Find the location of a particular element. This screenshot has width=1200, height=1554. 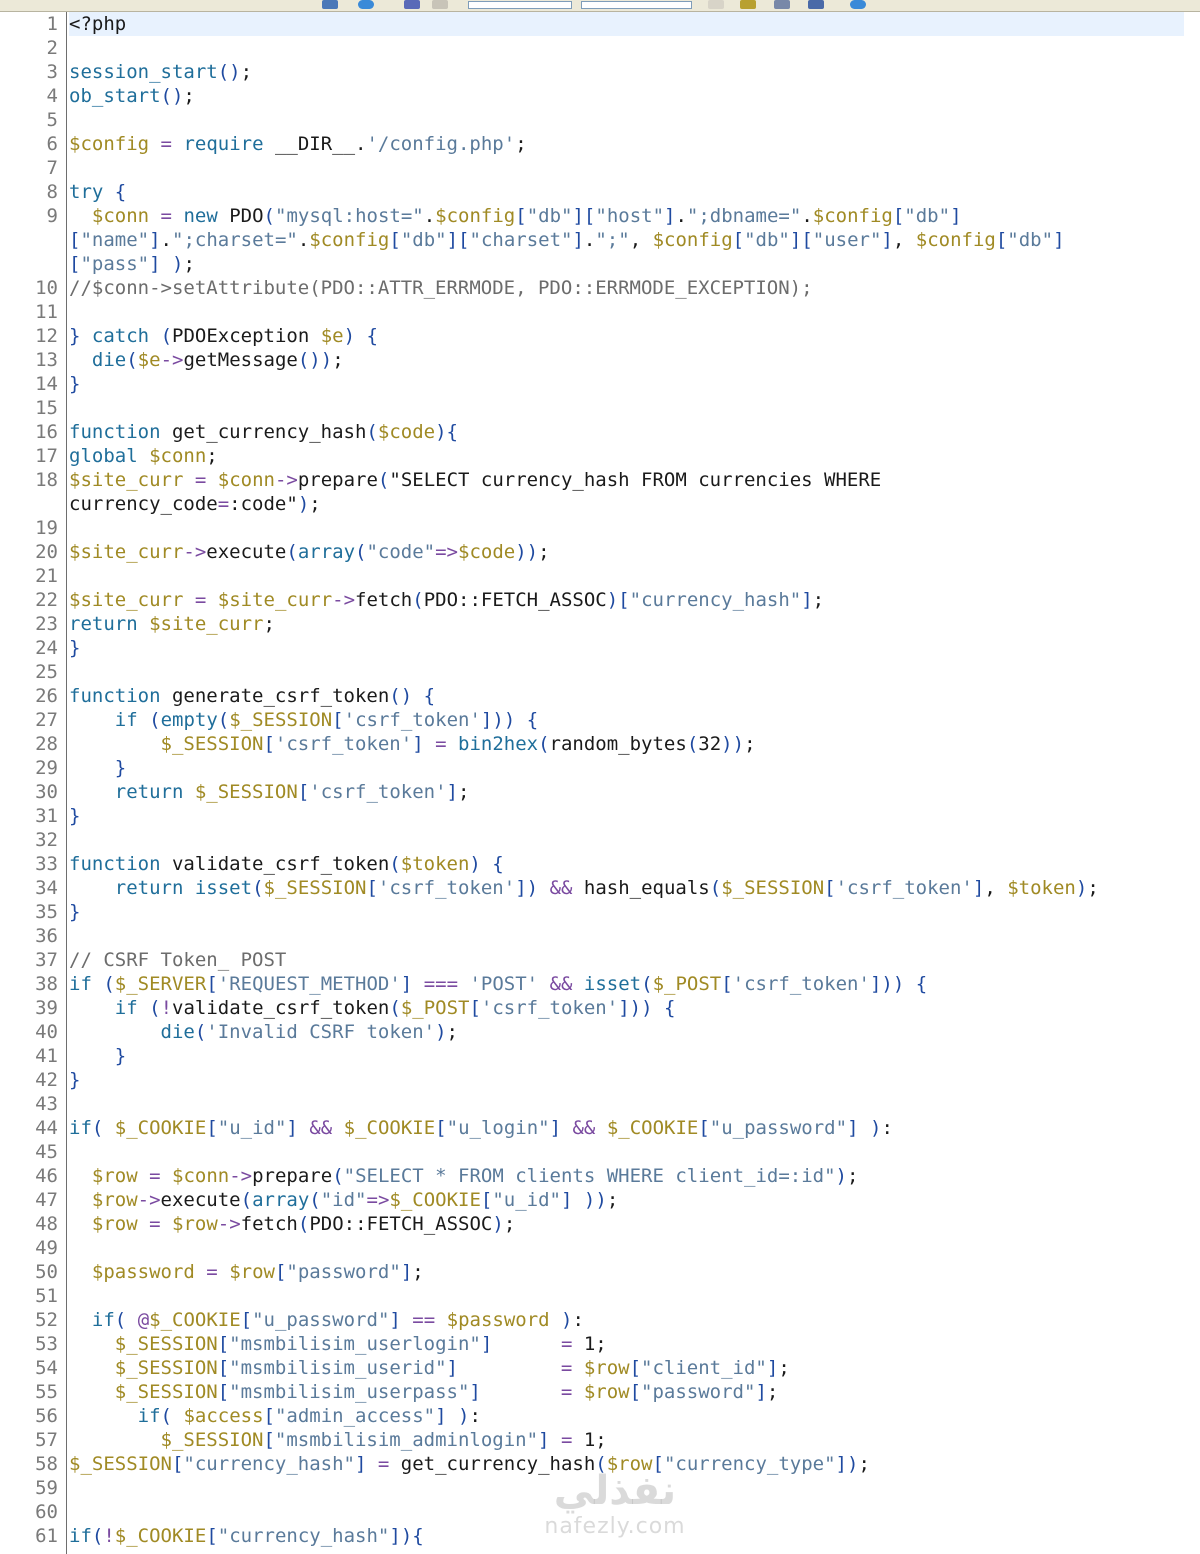

code-text: $_SESSION["msmbilisim_userlogin"] = 1; is located at coordinates (626, 1344).